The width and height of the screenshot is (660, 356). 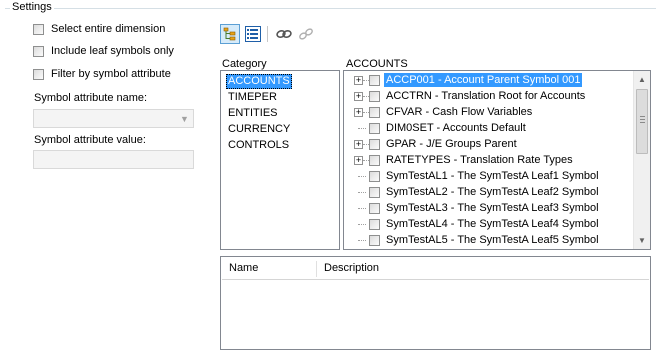 I want to click on include-leaf-symbols-label: Include leaf symbols only, so click(x=112, y=51).